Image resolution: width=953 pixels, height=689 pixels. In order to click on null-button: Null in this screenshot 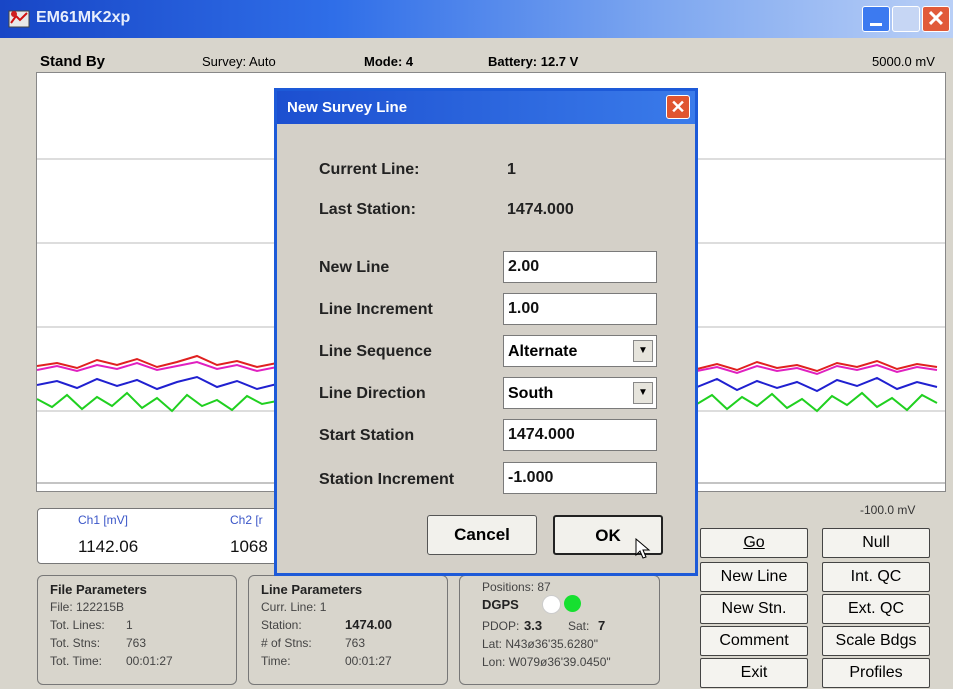, I will do `click(876, 543)`.